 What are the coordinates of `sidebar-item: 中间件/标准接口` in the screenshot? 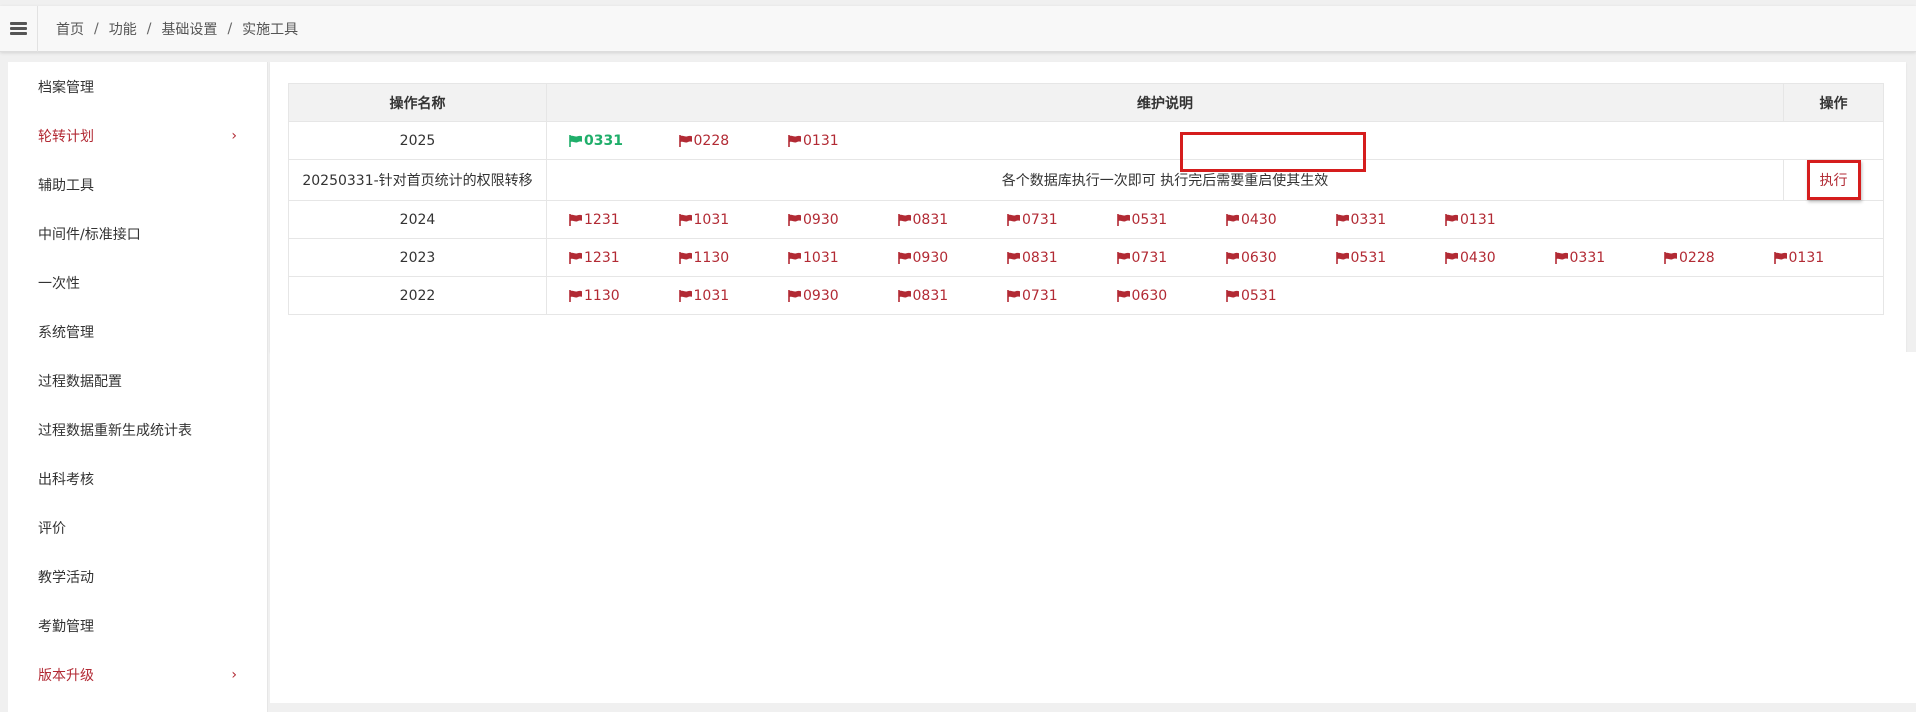 It's located at (137, 233).